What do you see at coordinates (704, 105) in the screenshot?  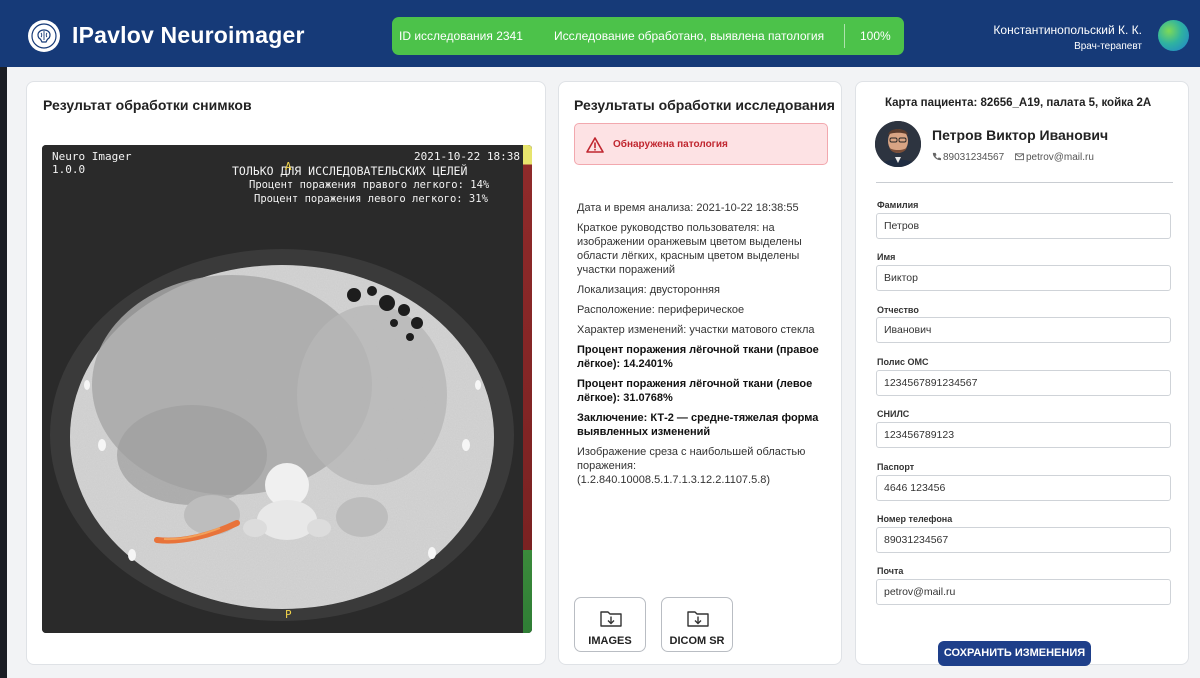 I see `study-results-title: Результаты обработки исследования` at bounding box center [704, 105].